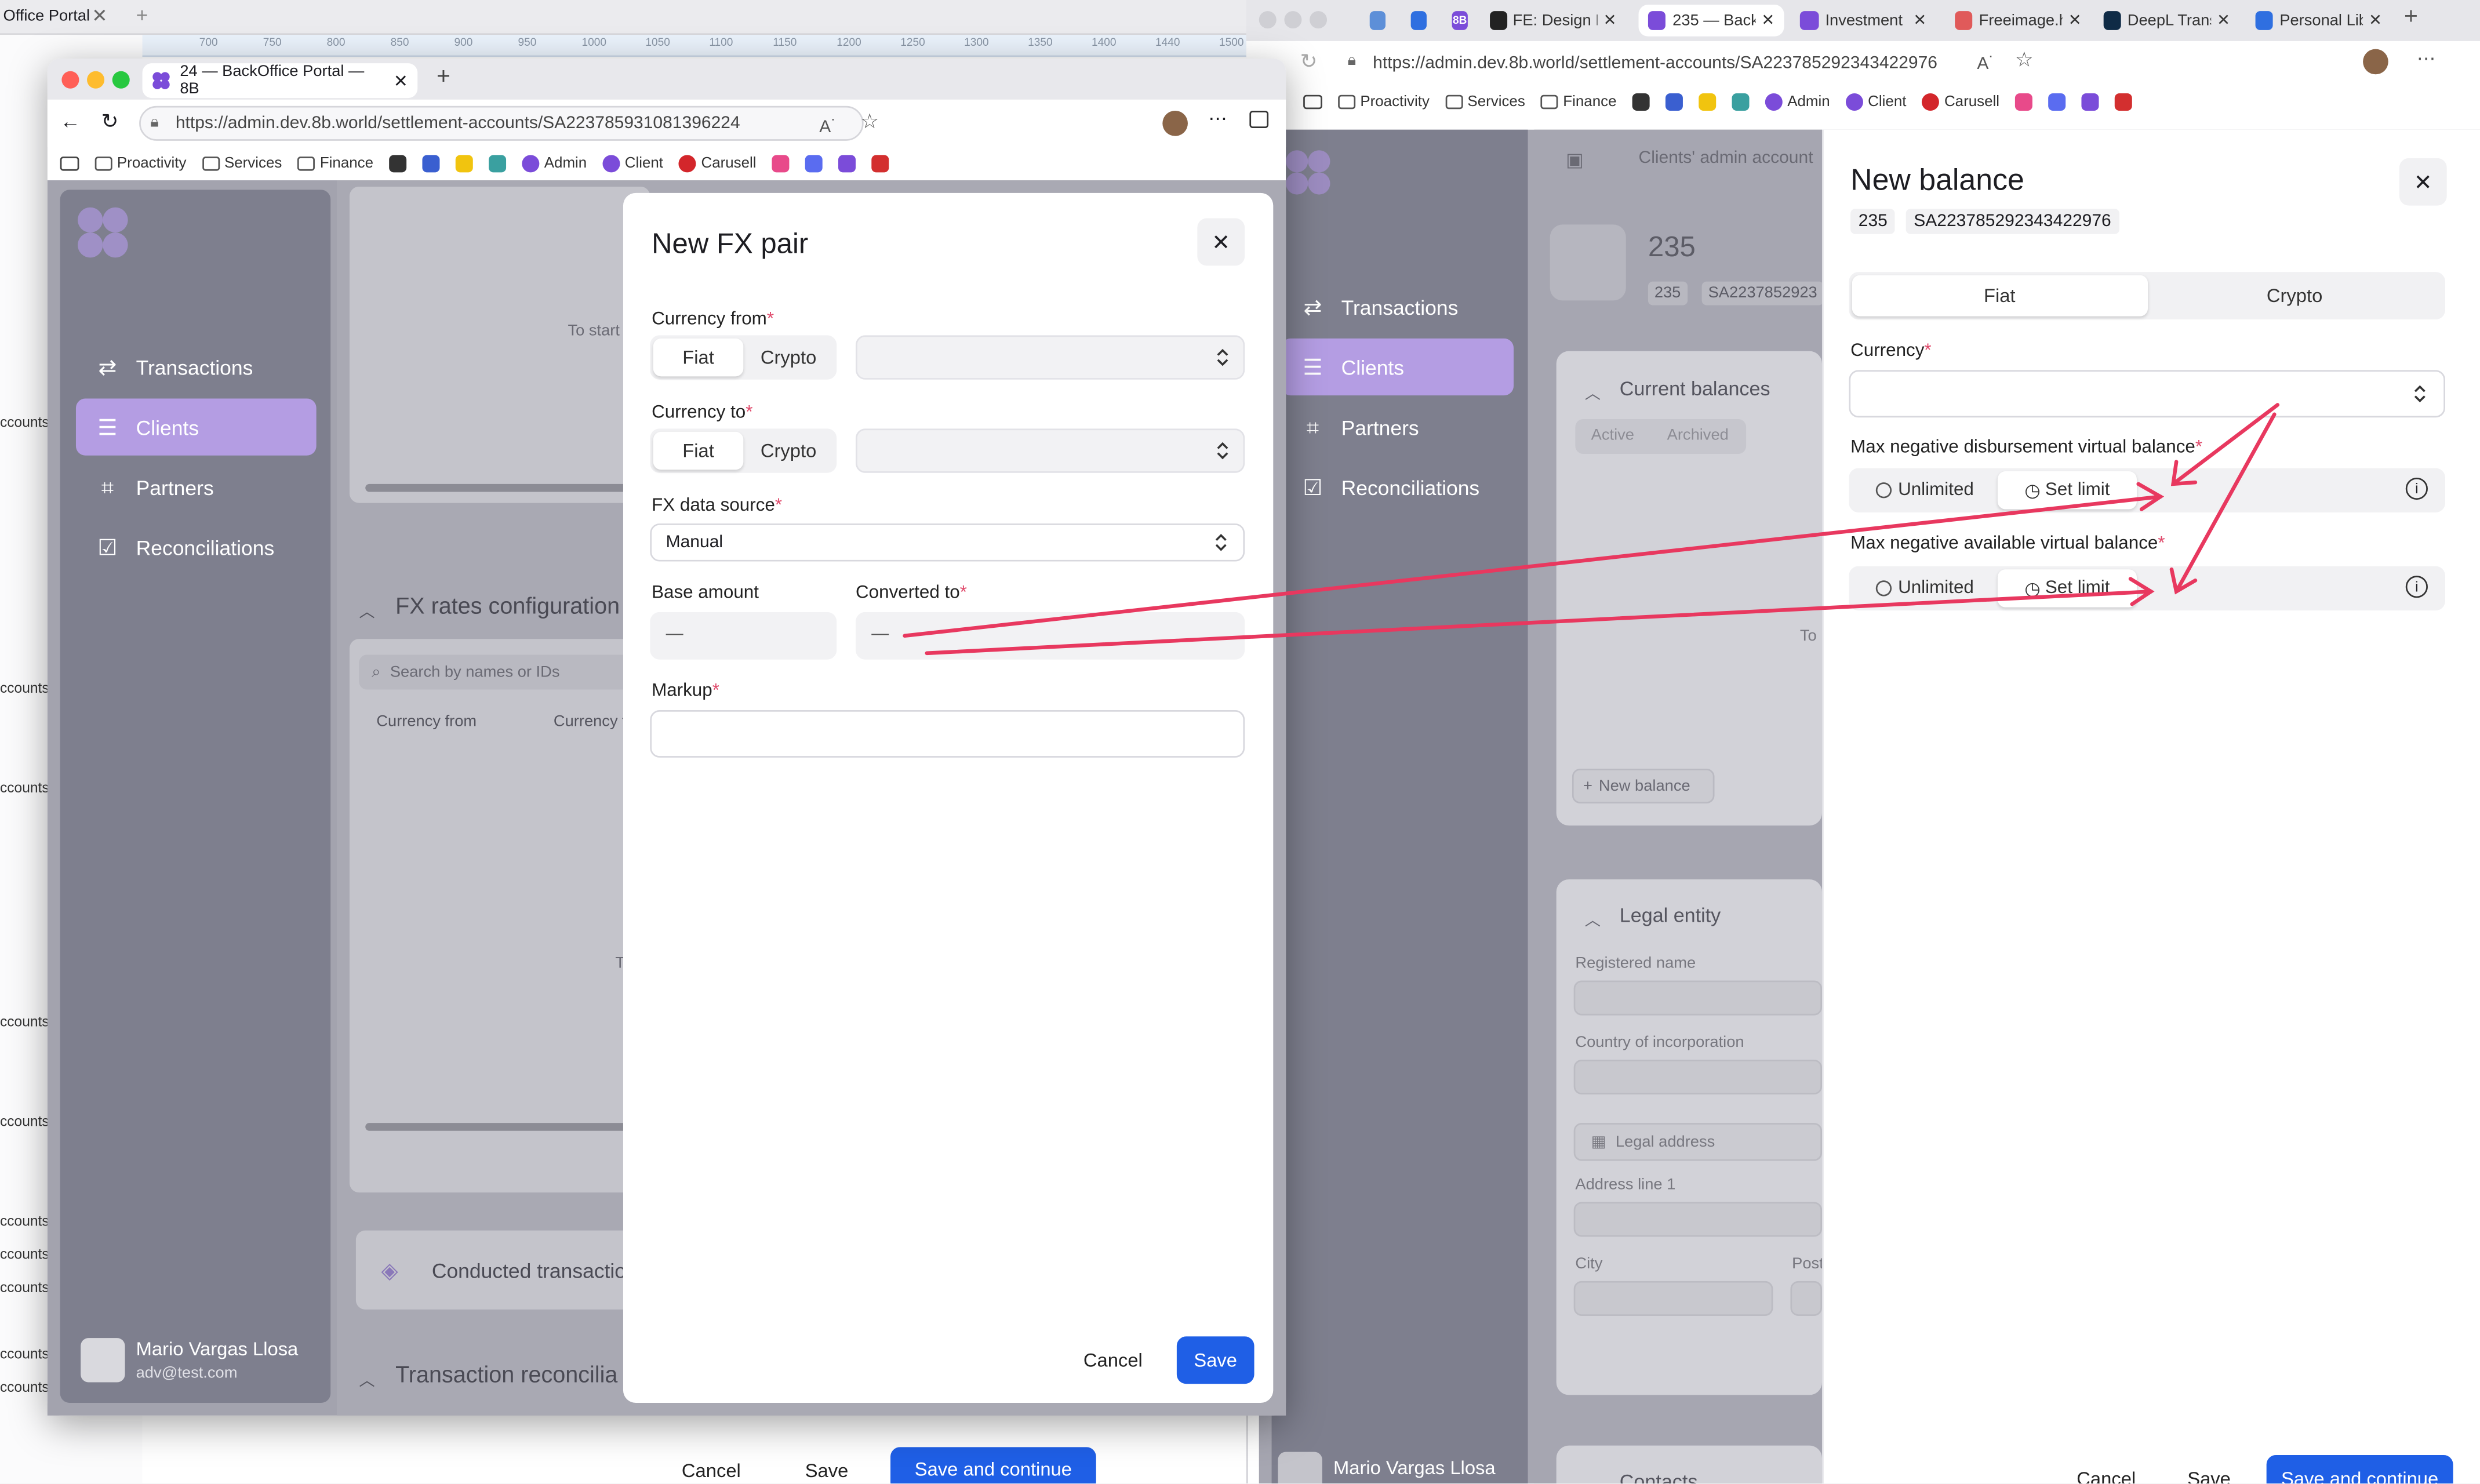  I want to click on annotation-arrows, so click(1591, 529).